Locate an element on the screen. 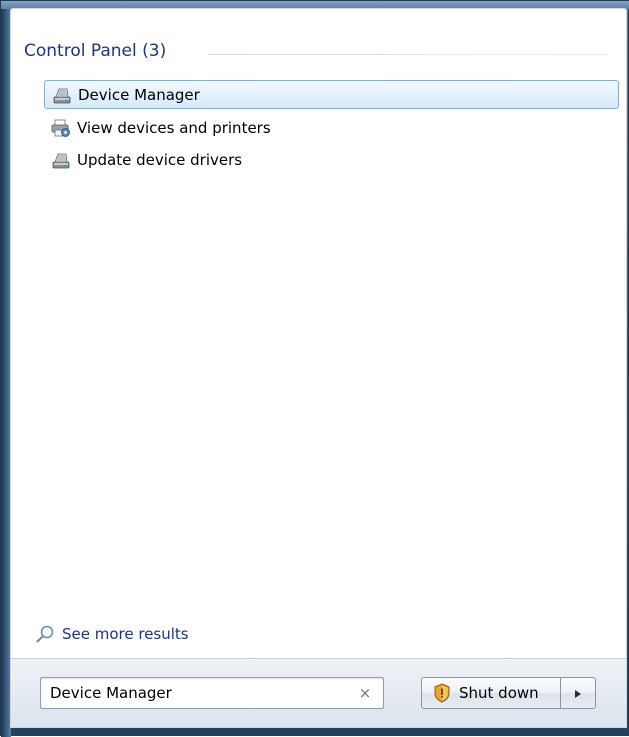  search-input is located at coordinates (200, 693).